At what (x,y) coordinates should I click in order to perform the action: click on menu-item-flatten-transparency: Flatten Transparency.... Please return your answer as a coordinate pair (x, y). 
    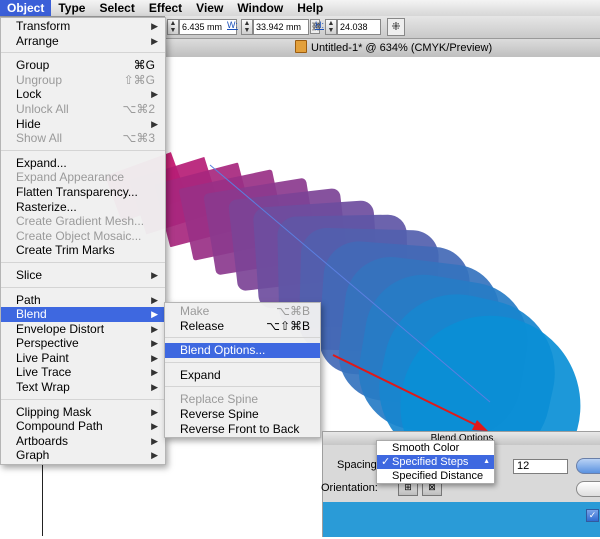
    Looking at the image, I should click on (83, 192).